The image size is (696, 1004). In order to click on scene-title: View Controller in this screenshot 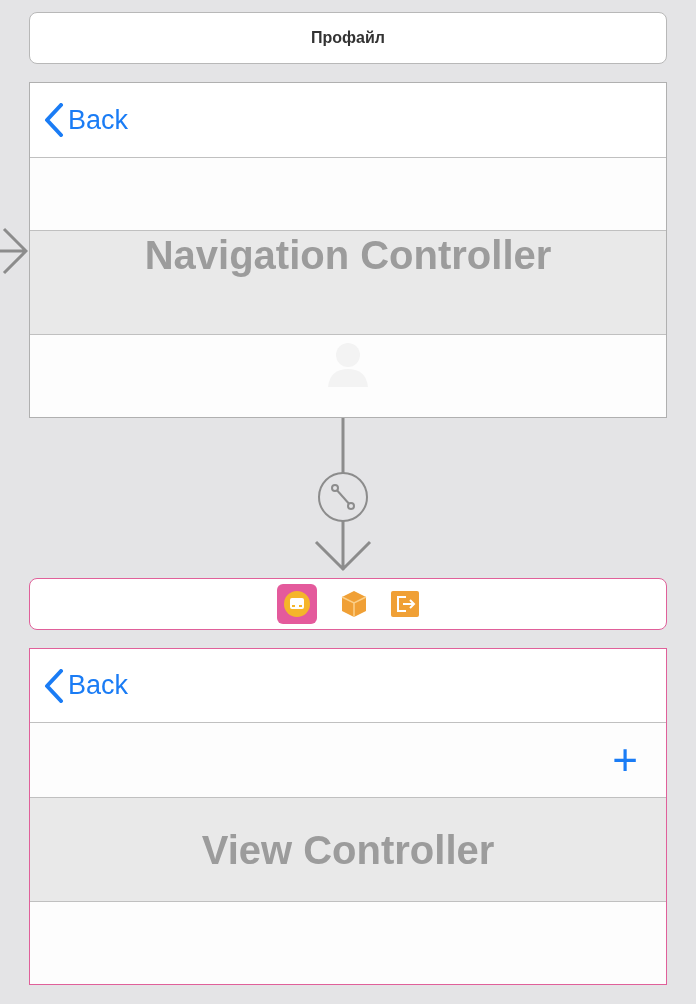, I will do `click(348, 850)`.